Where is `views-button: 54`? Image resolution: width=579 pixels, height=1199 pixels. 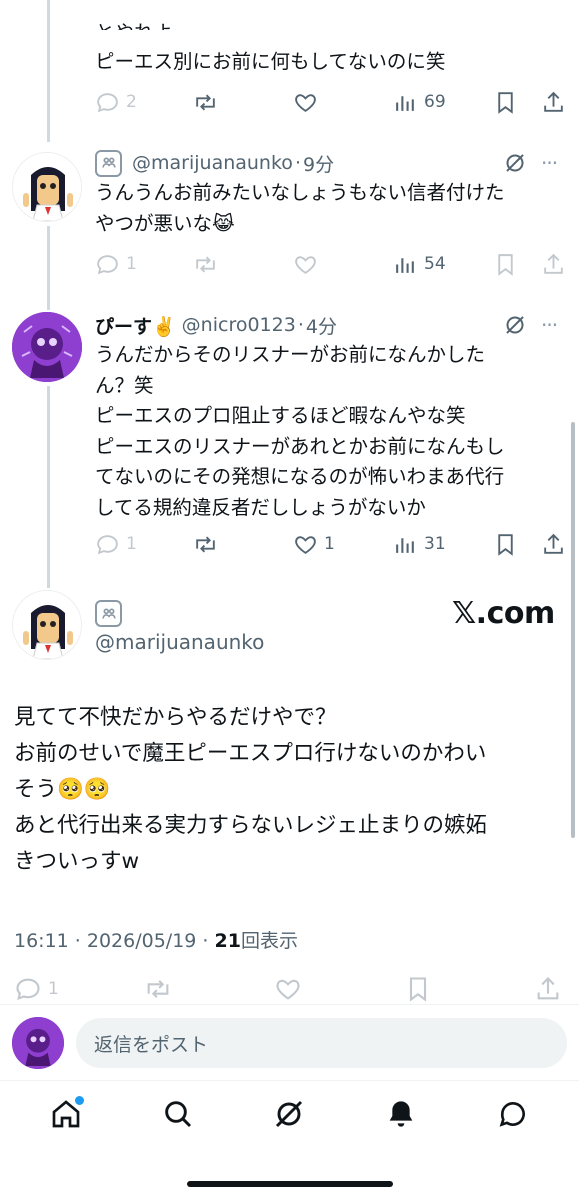
views-button: 54 is located at coordinates (443, 264).